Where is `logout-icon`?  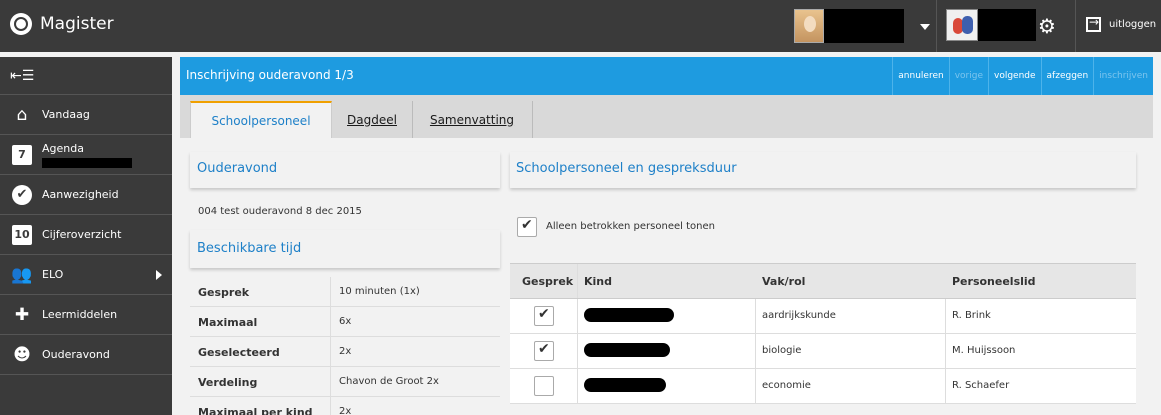 logout-icon is located at coordinates (1093, 23).